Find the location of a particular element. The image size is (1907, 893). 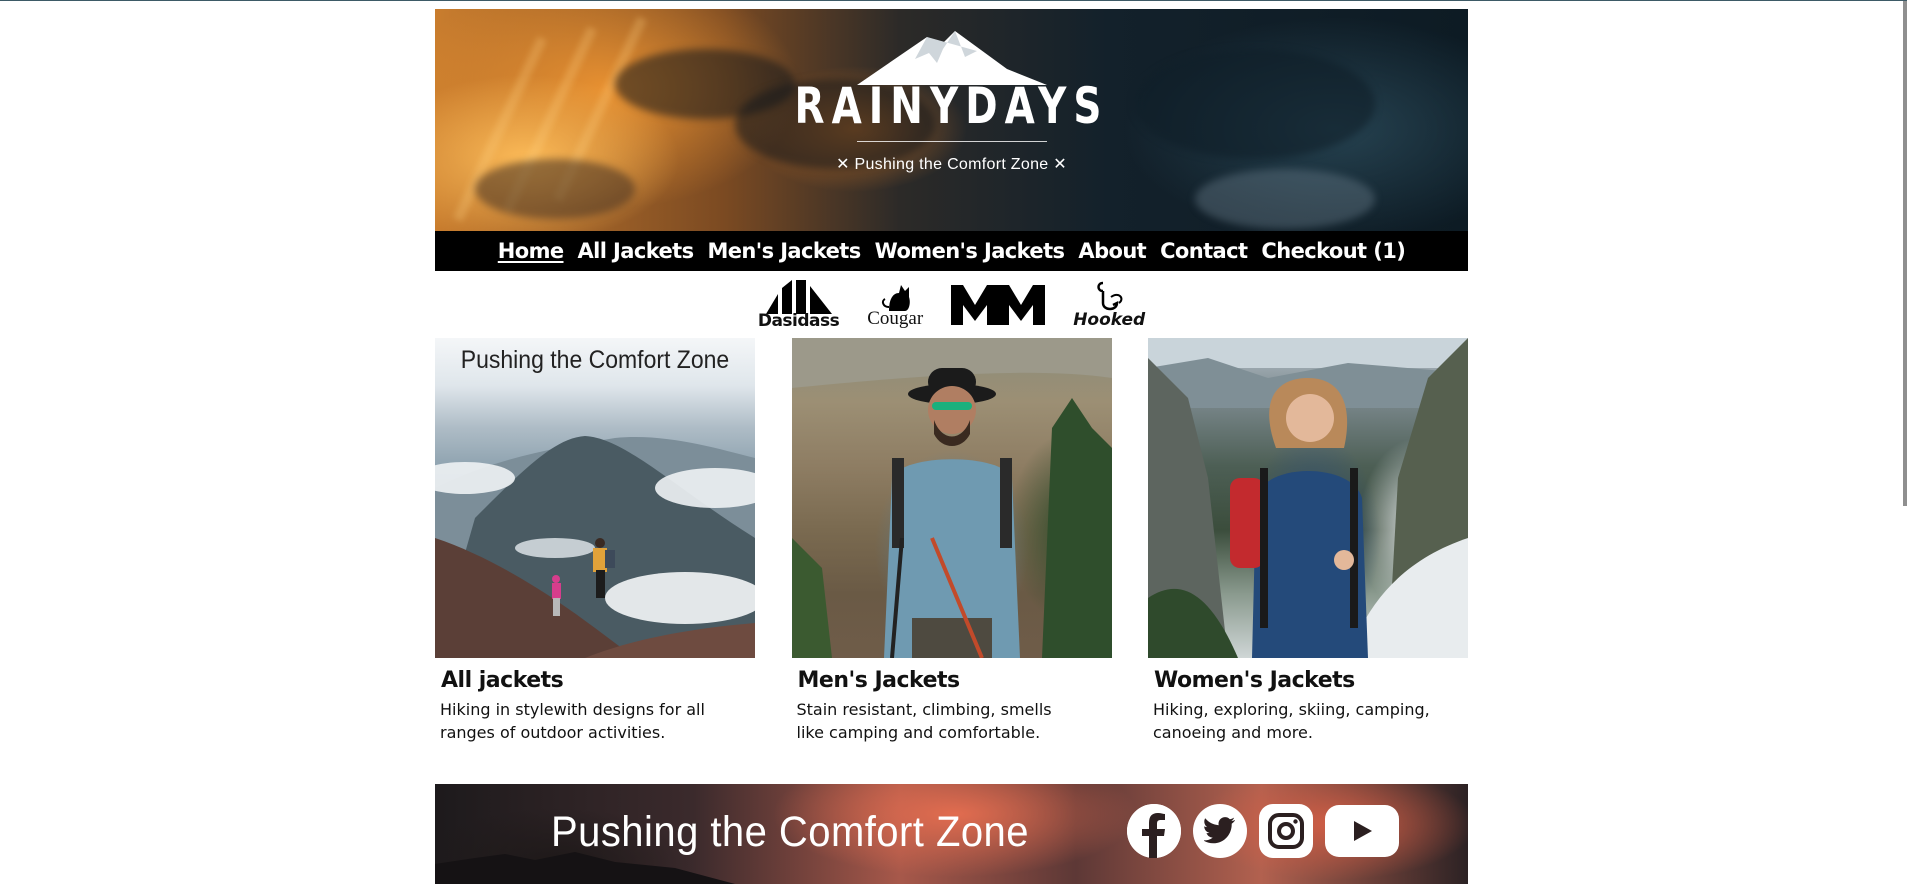

nav-home: Home is located at coordinates (531, 251).